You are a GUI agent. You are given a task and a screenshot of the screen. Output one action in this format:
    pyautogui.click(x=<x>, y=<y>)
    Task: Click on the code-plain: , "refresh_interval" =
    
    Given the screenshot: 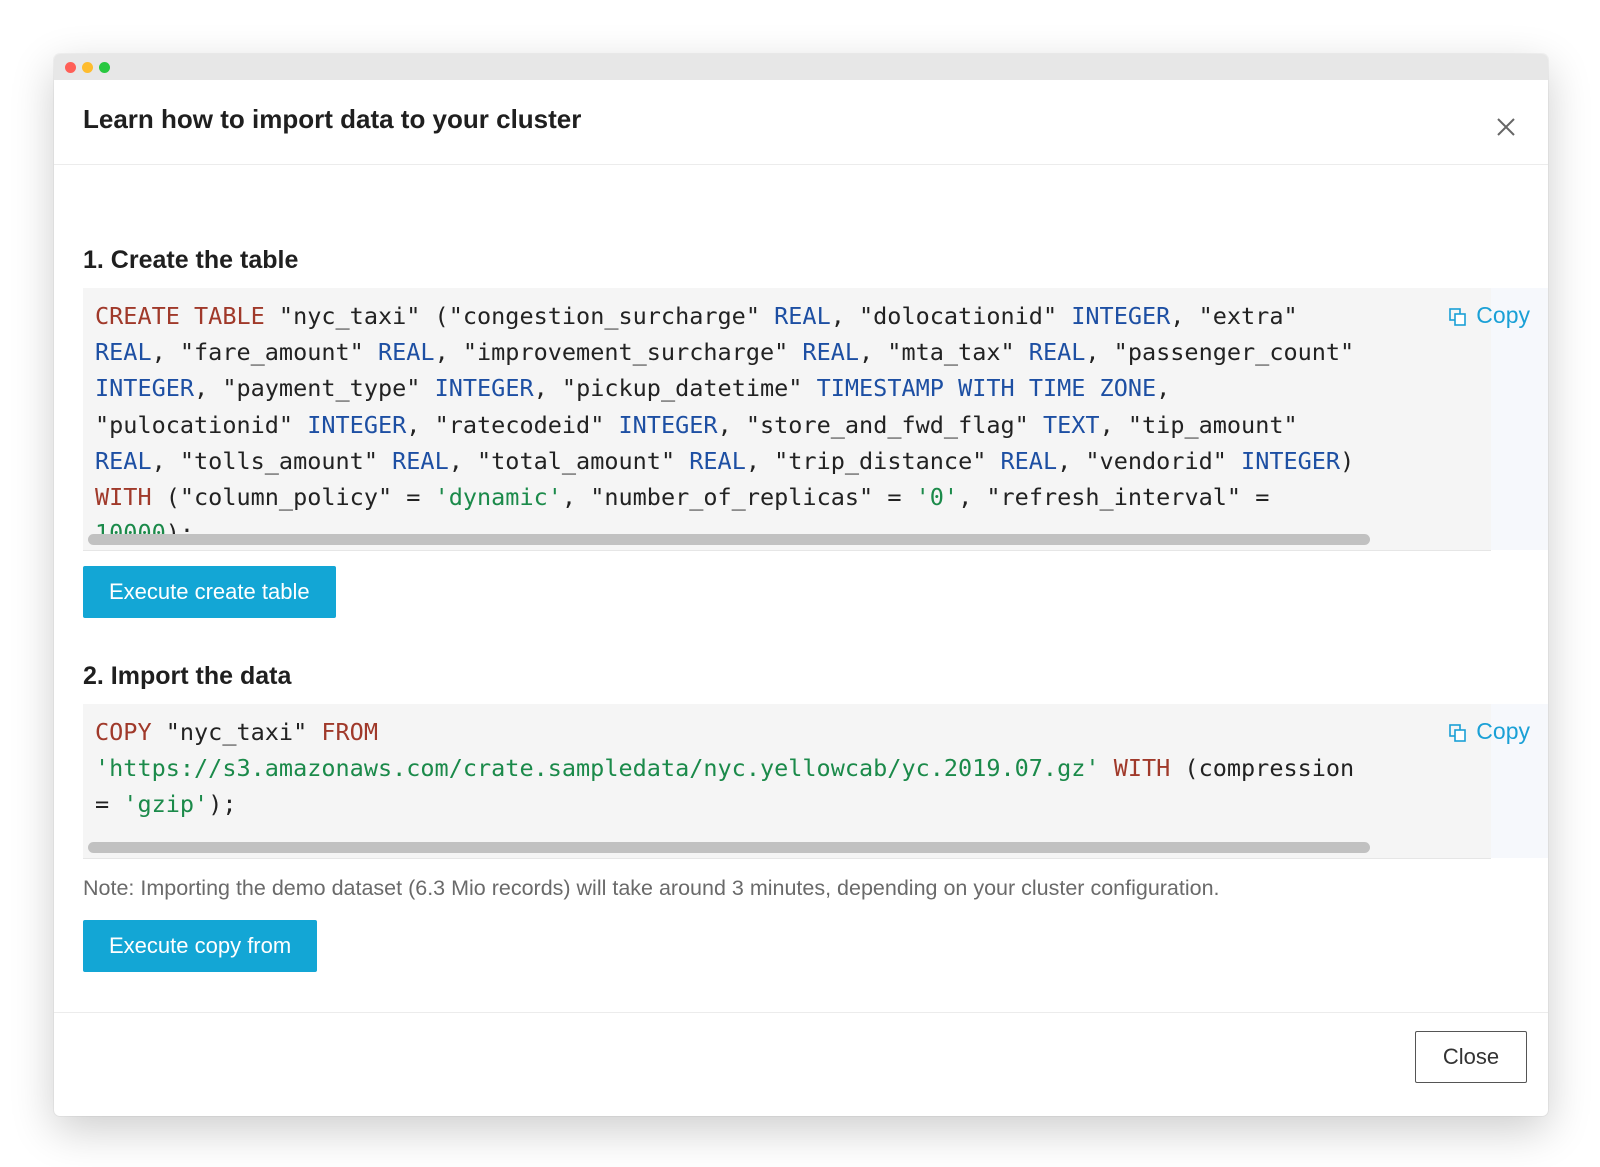 What is the action you would take?
    pyautogui.click(x=1121, y=497)
    